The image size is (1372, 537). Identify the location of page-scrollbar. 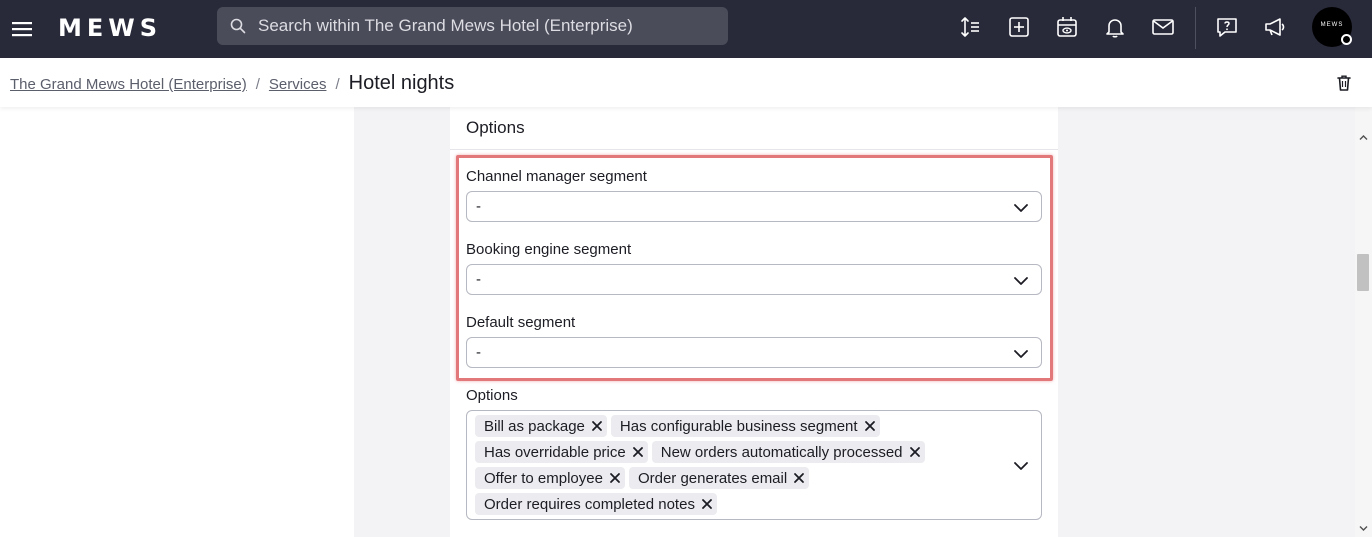
(1363, 322).